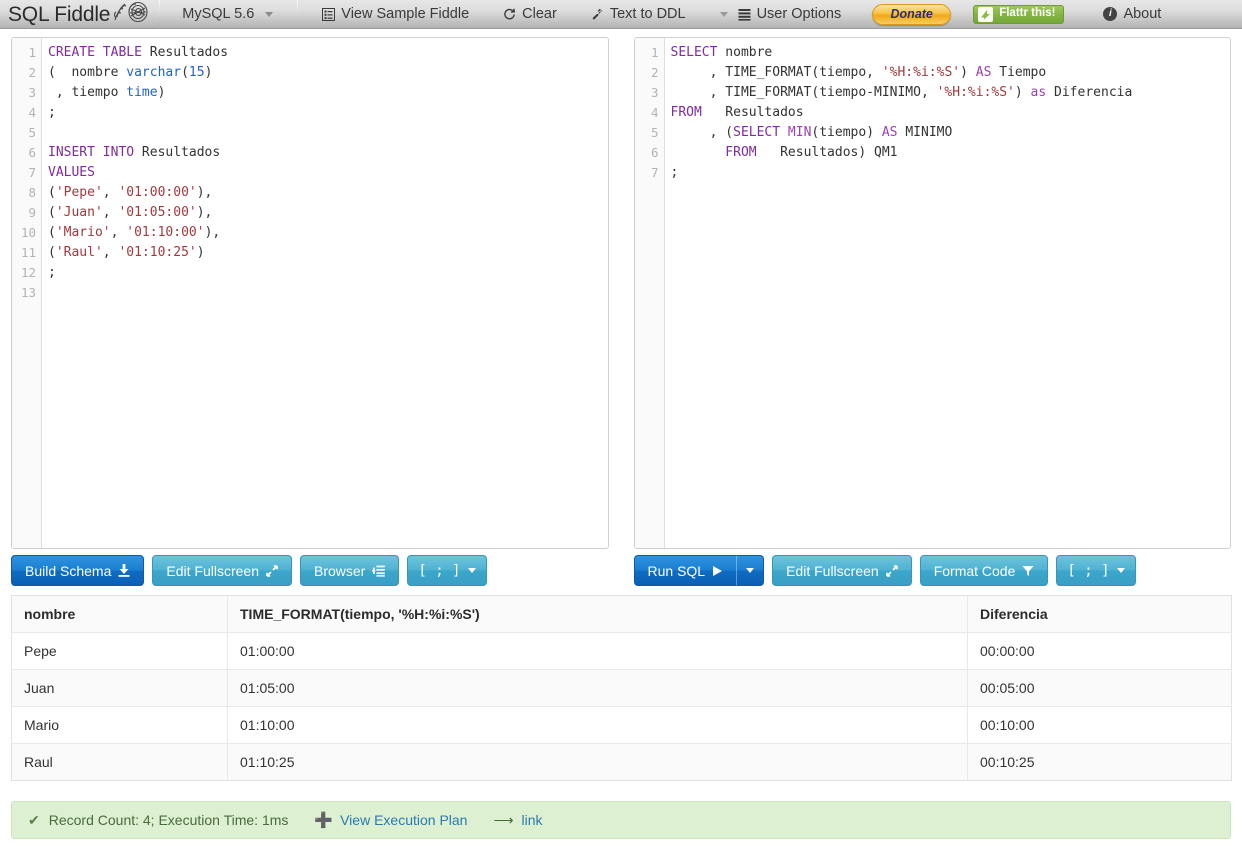 The height and width of the screenshot is (846, 1242). I want to click on column-header-tiempo: TIME_FORMAT(tiempo, '%H:%i:%S'), so click(597, 614).